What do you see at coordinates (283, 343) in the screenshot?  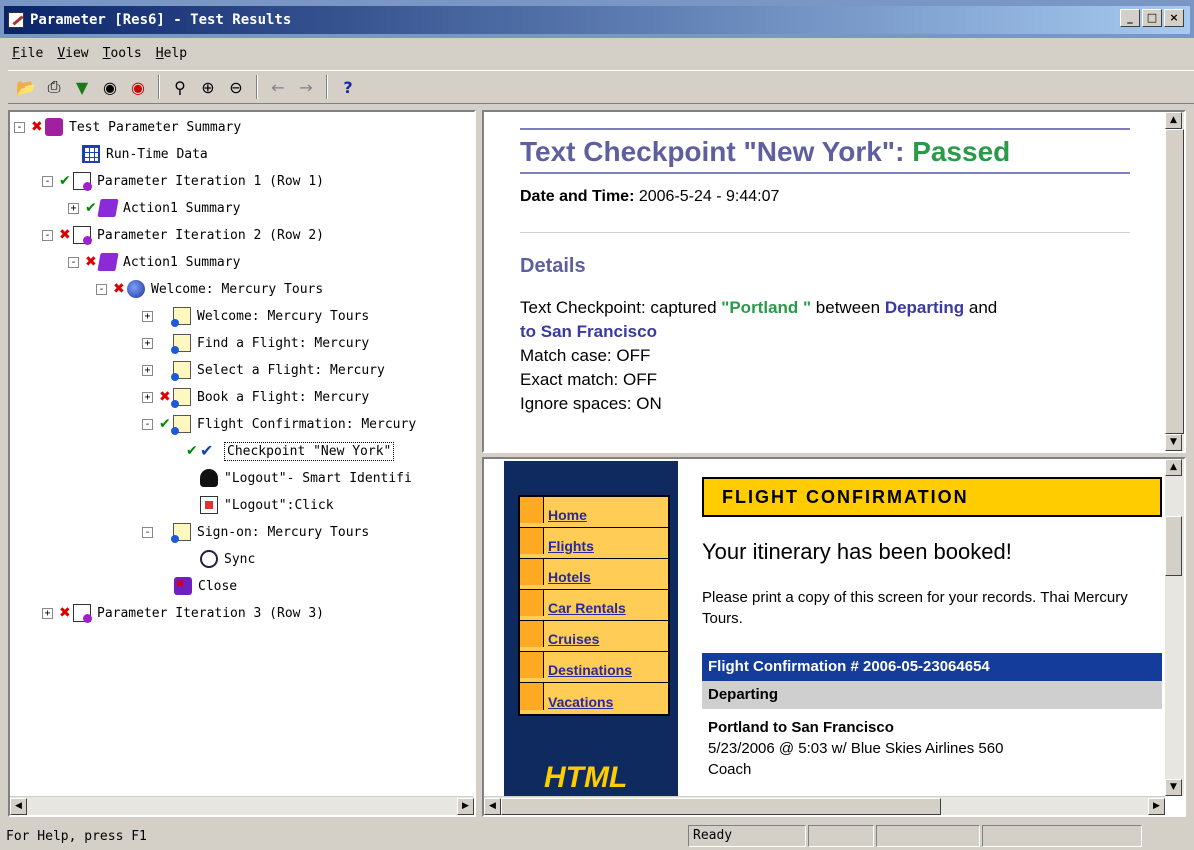 I see `tree-node-label: Find a Flight: Mercury` at bounding box center [283, 343].